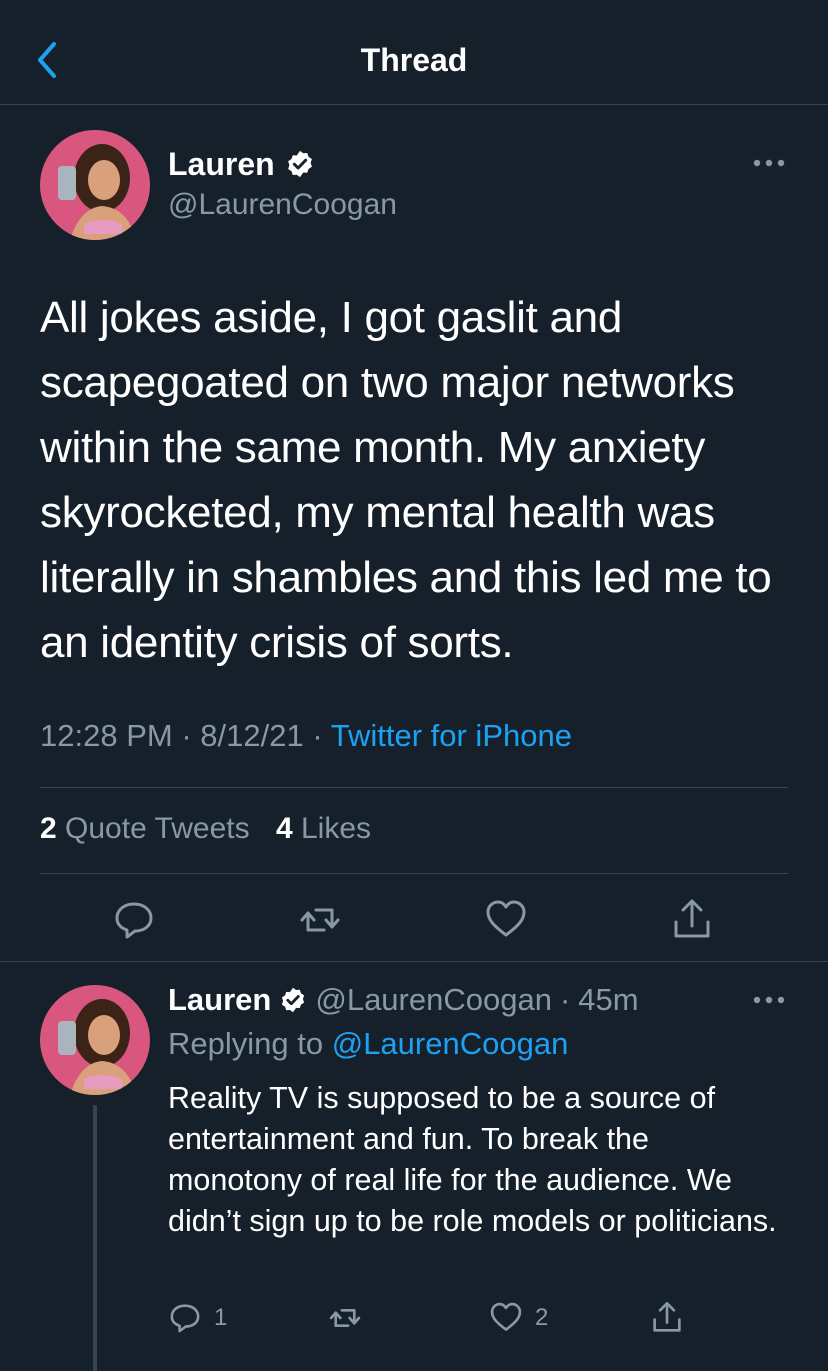 The image size is (828, 1371). I want to click on author-name-row: Lauren, so click(282, 164).